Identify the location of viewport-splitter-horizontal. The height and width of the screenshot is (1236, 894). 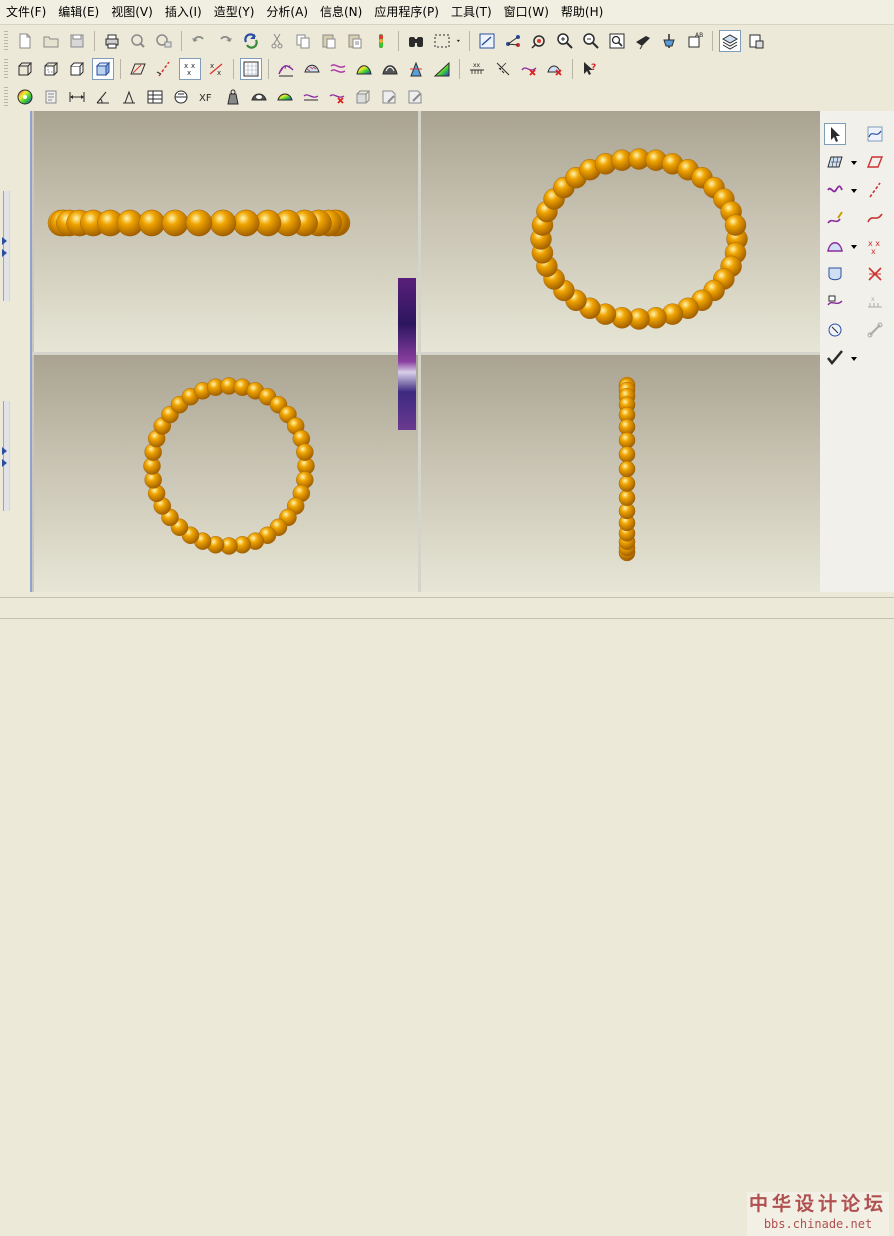
(425, 353).